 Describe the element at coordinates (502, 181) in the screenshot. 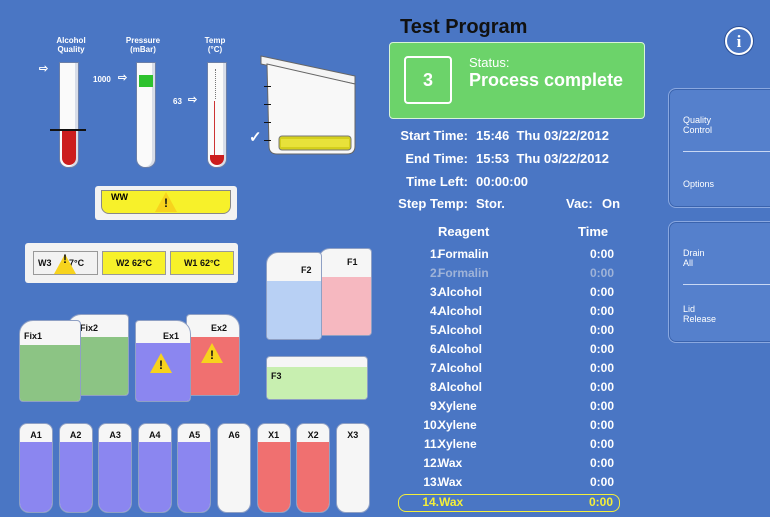

I see `time-left-value: 00:00:00` at that location.